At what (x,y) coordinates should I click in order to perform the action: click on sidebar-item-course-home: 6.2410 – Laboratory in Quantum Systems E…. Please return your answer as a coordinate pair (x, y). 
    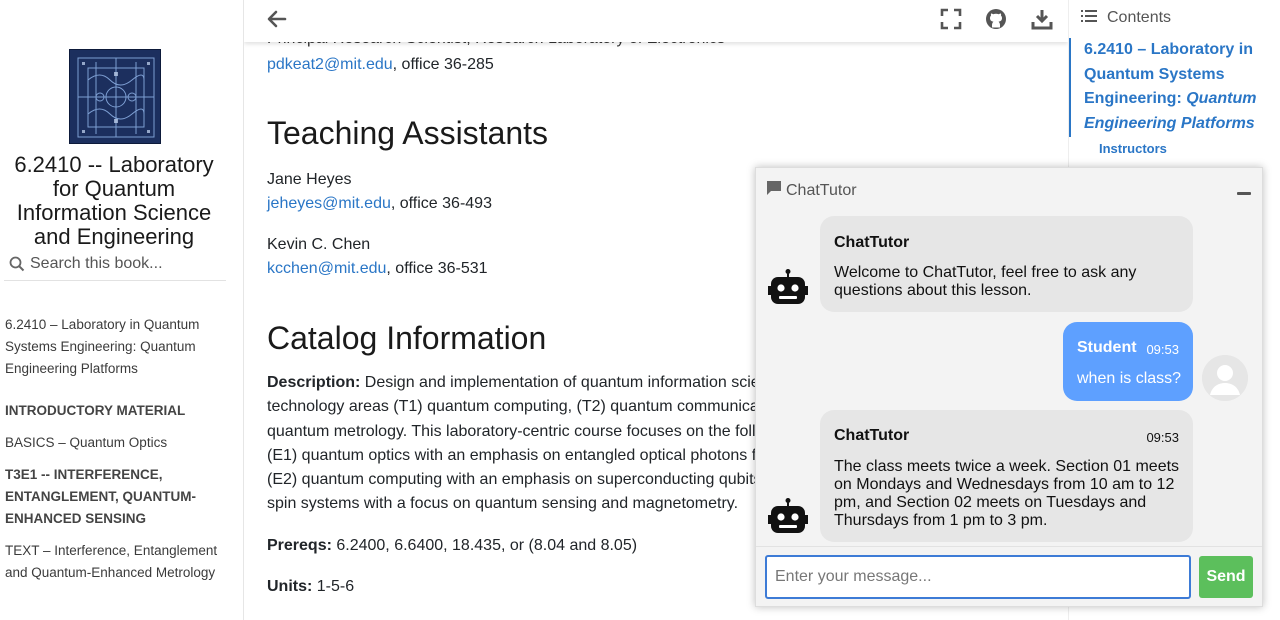
    Looking at the image, I should click on (112, 347).